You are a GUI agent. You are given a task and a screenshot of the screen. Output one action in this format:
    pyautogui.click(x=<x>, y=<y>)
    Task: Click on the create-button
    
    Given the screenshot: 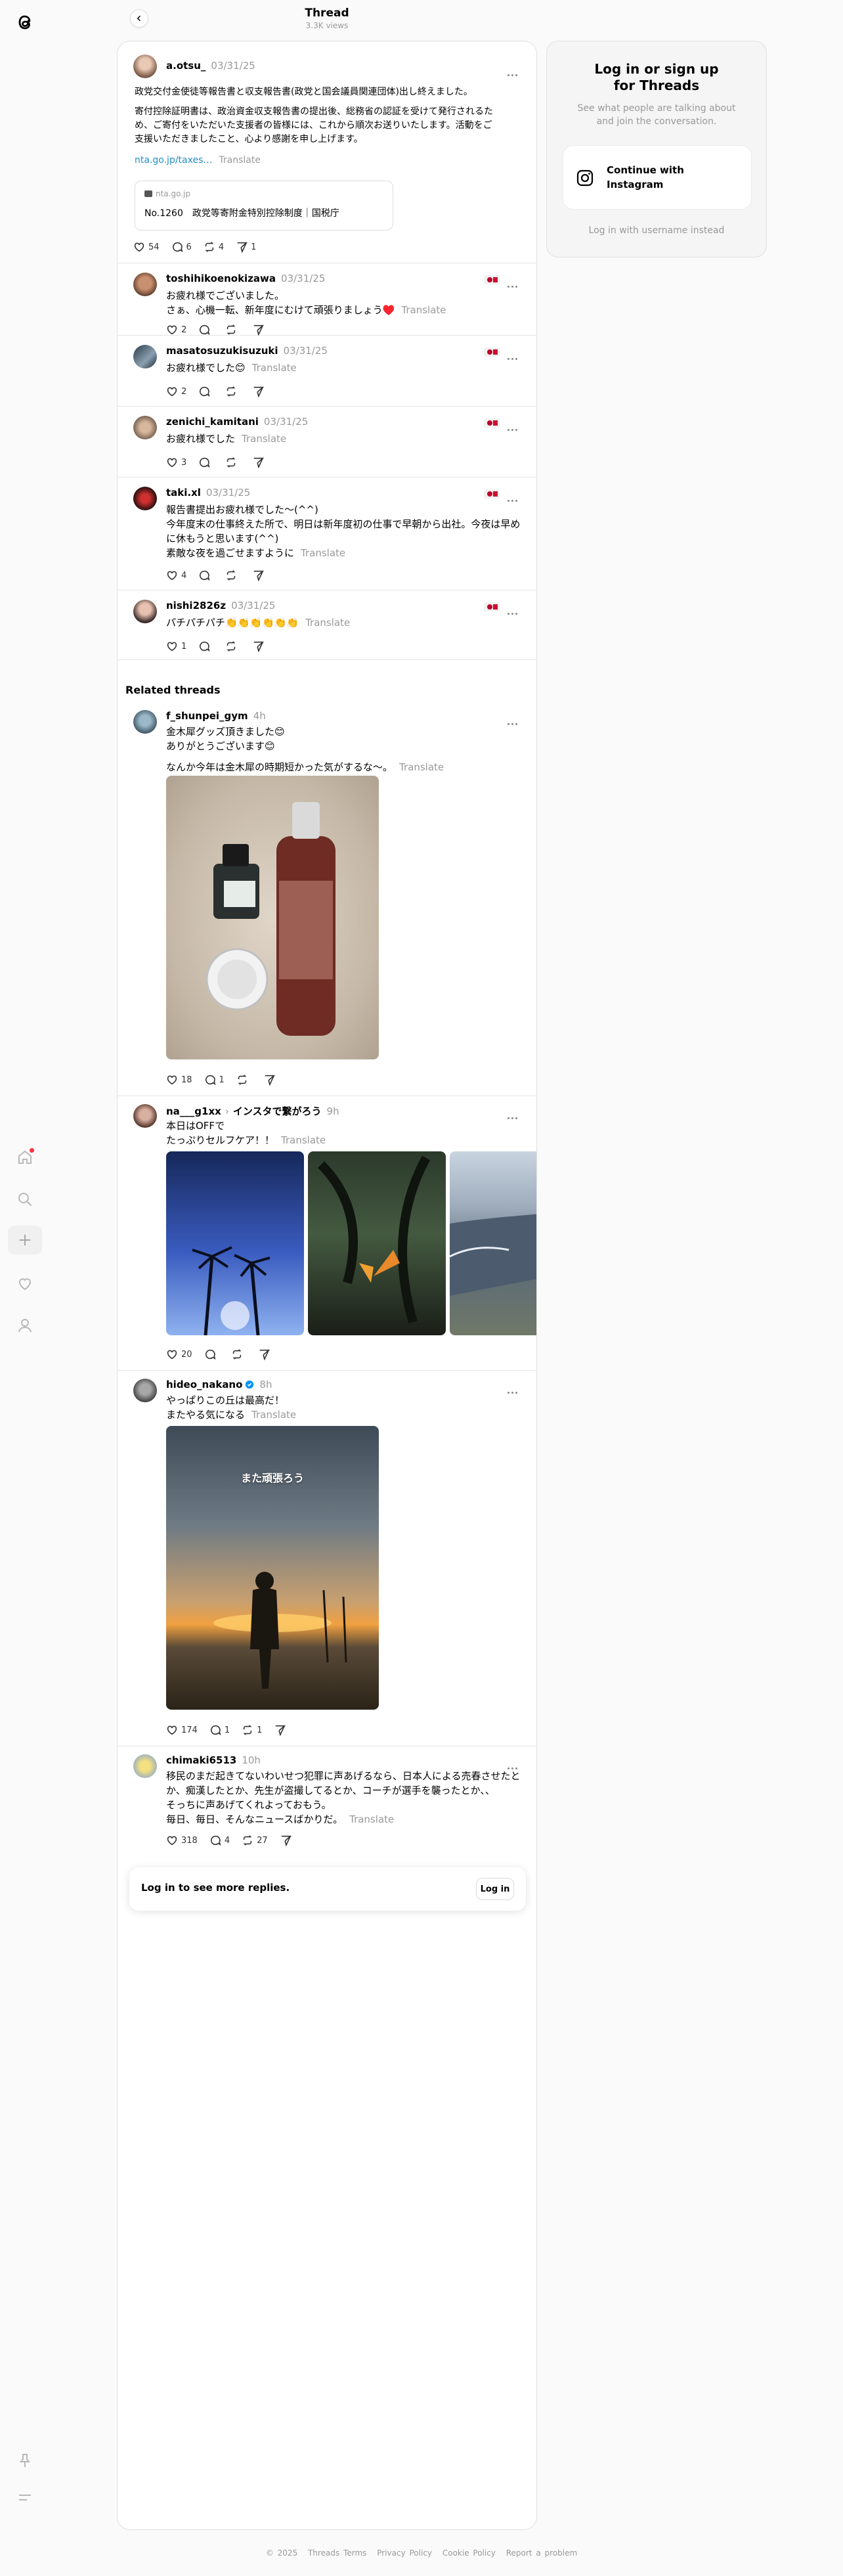 What is the action you would take?
    pyautogui.click(x=25, y=1240)
    